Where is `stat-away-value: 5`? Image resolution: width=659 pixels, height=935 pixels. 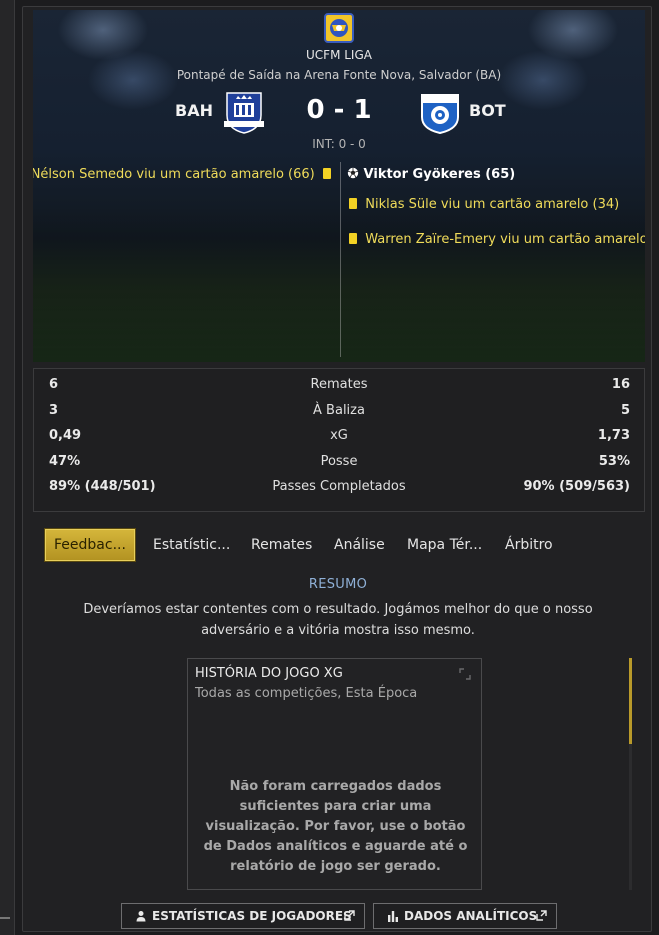 stat-away-value: 5 is located at coordinates (625, 410).